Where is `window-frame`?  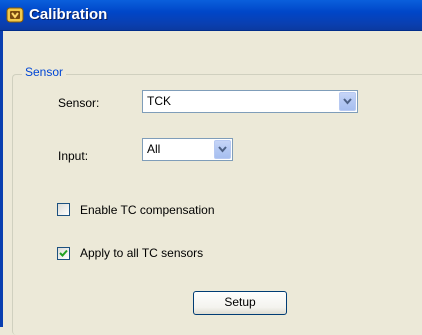 window-frame is located at coordinates (1, 179).